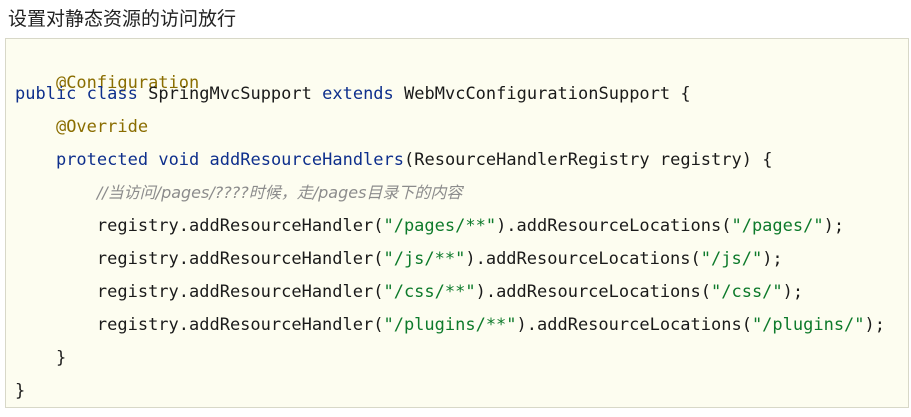 Image resolution: width=911 pixels, height=417 pixels. Describe the element at coordinates (358, 94) in the screenshot. I see `extends-keyword: extends` at that location.